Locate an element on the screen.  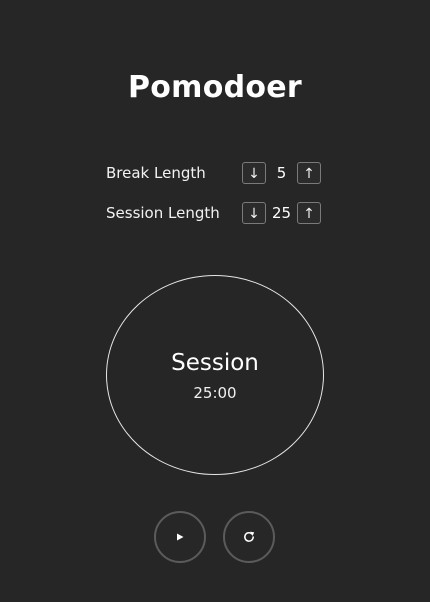
reset-button is located at coordinates (249, 537).